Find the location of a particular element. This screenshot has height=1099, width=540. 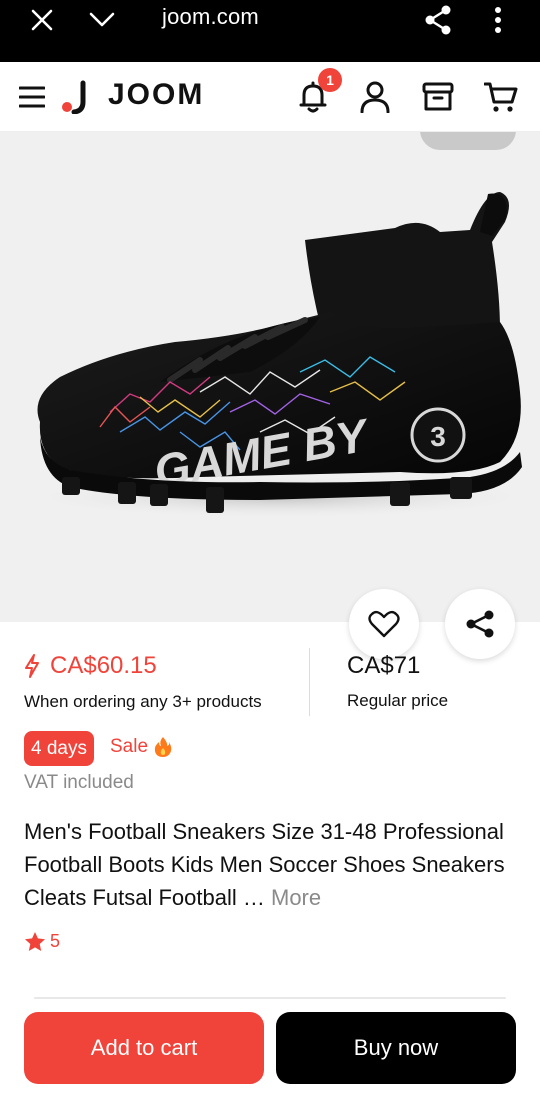

buy-now-button: Buy now is located at coordinates (396, 1048).